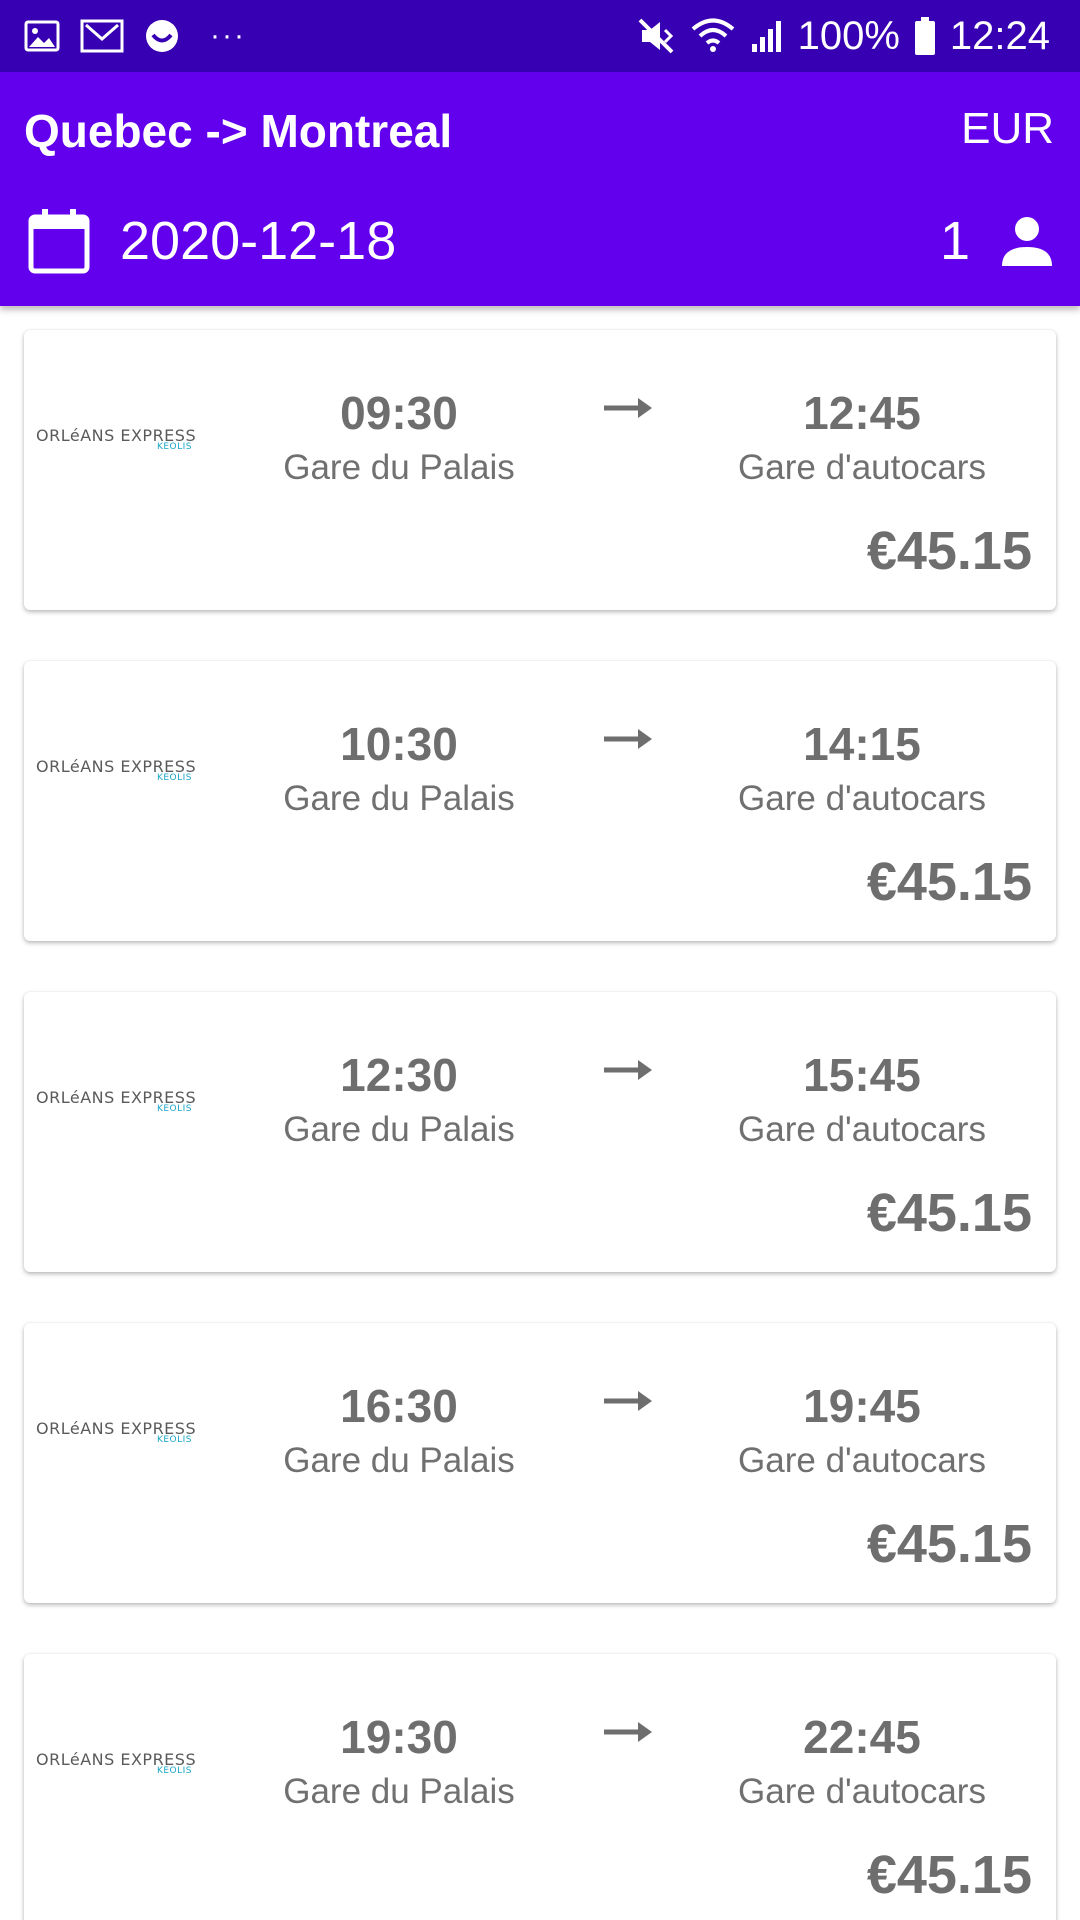  What do you see at coordinates (102, 36) in the screenshot?
I see `gmail-icon` at bounding box center [102, 36].